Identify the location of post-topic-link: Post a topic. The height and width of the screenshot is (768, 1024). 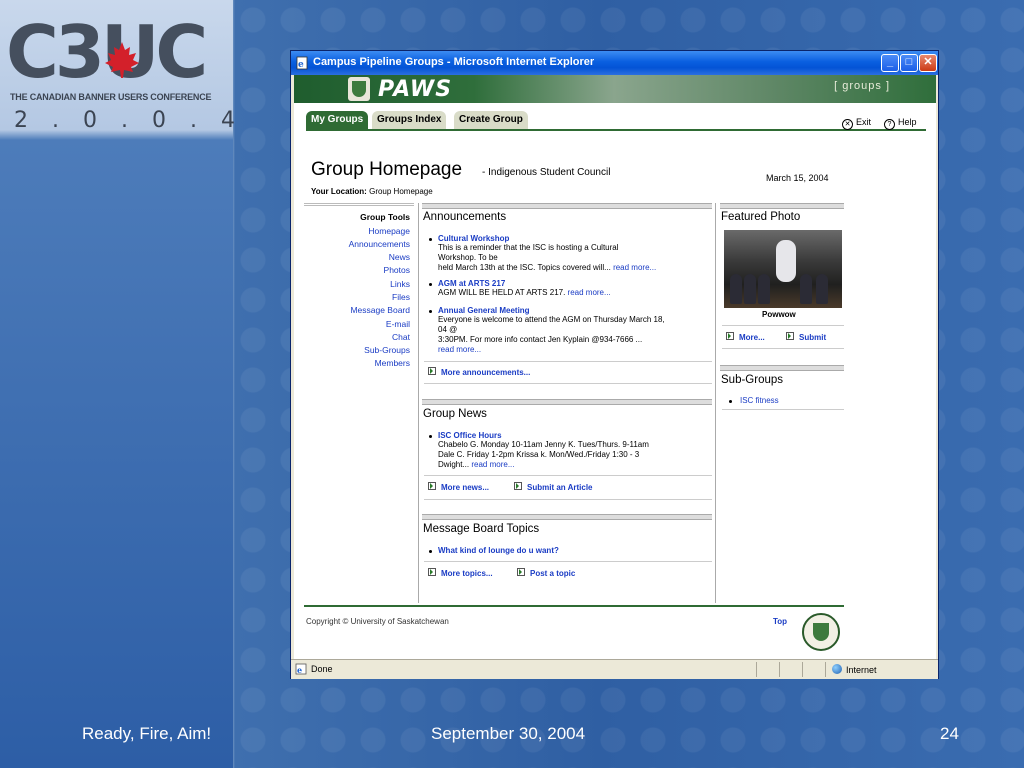
(546, 573).